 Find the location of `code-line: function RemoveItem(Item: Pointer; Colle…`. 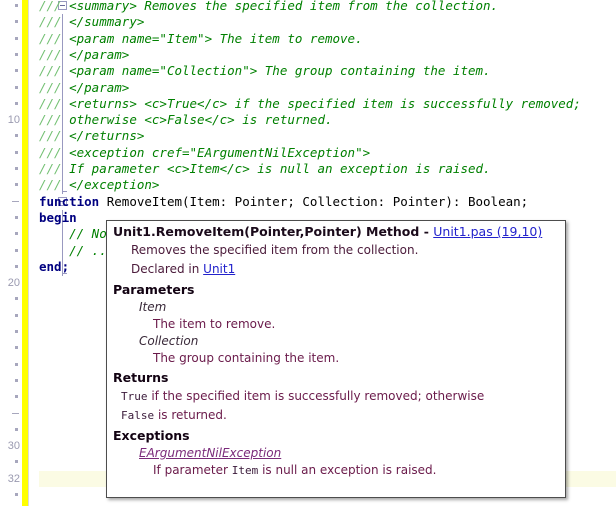

code-line: function RemoveItem(Item: Pointer; Colle… is located at coordinates (283, 202).